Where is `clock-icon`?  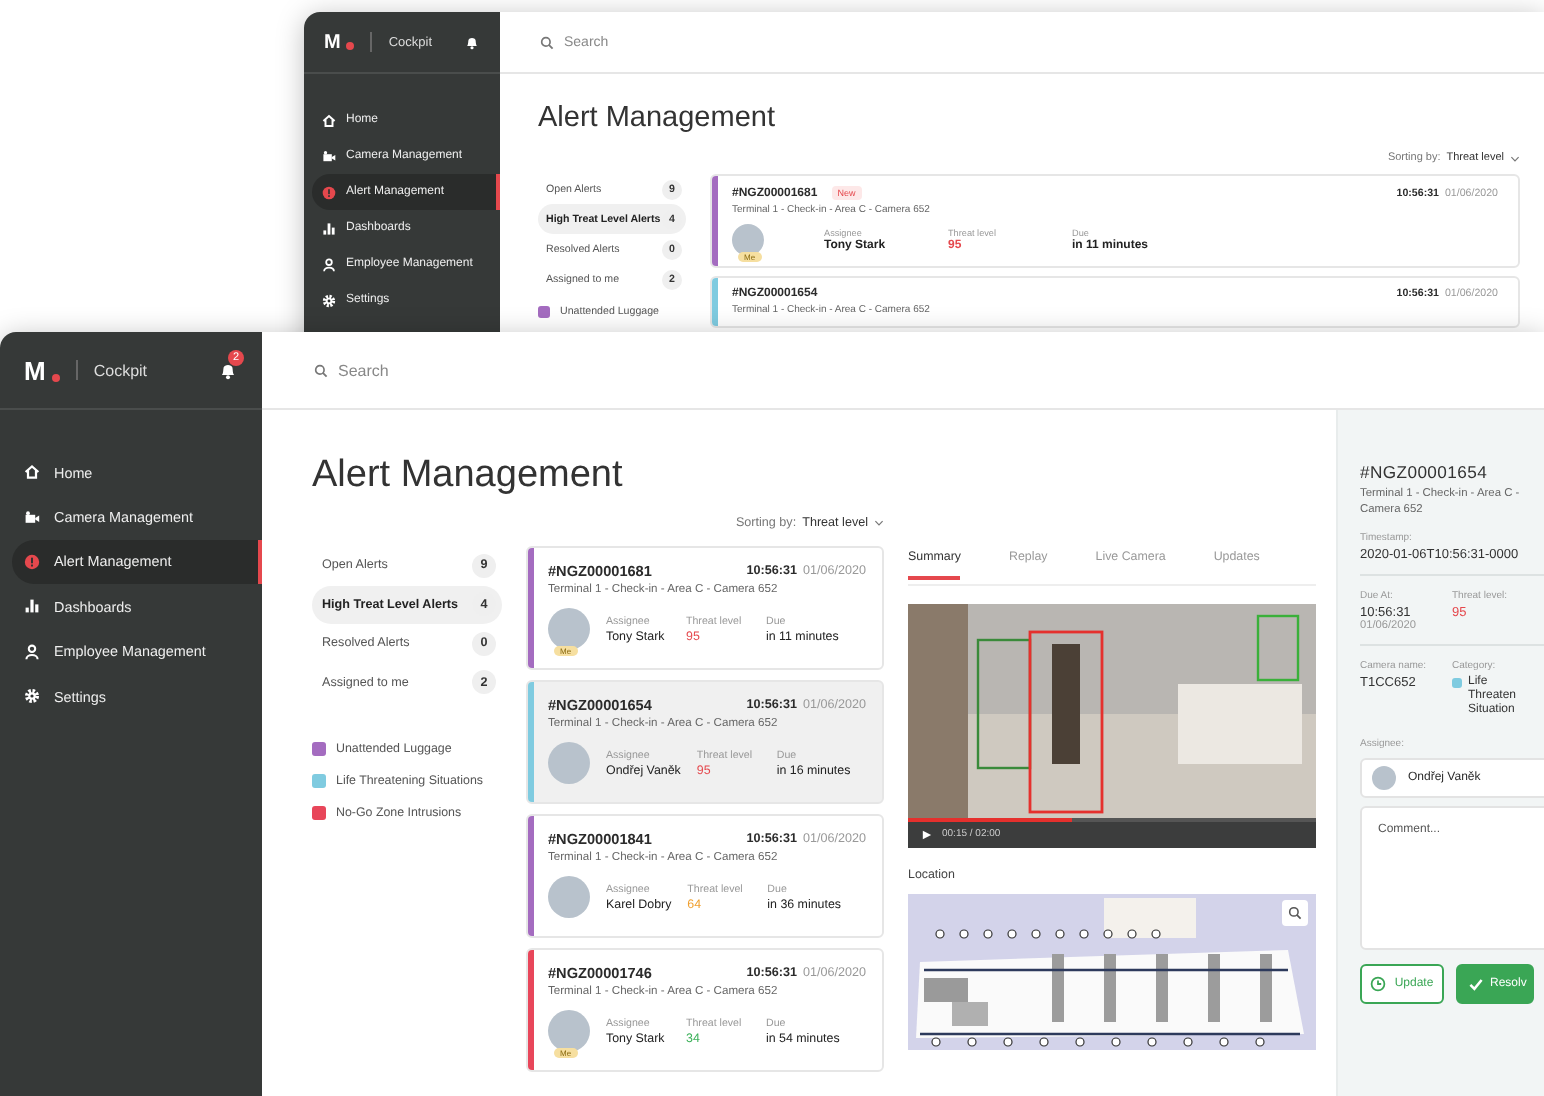 clock-icon is located at coordinates (1378, 984).